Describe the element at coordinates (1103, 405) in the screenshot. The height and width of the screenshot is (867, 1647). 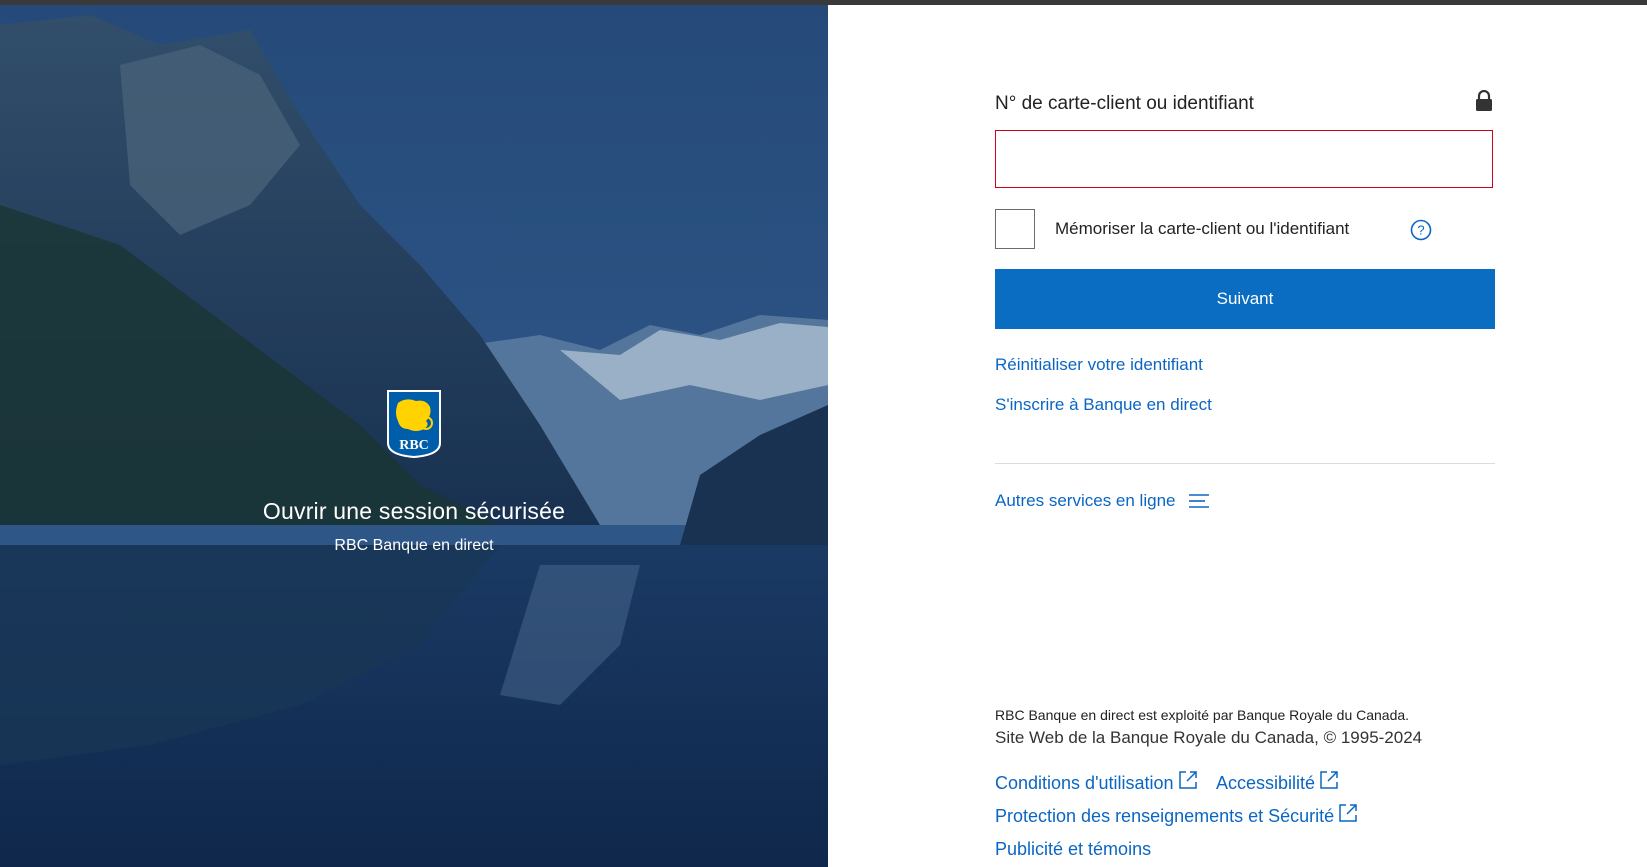
I see `enroll-link: S'inscrire à Banque en direct` at that location.